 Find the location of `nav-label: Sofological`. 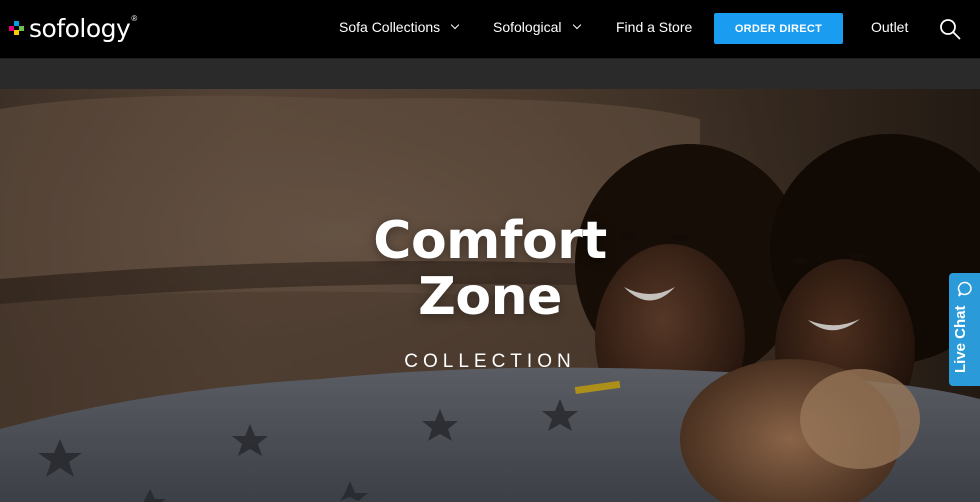

nav-label: Sofological is located at coordinates (527, 27).